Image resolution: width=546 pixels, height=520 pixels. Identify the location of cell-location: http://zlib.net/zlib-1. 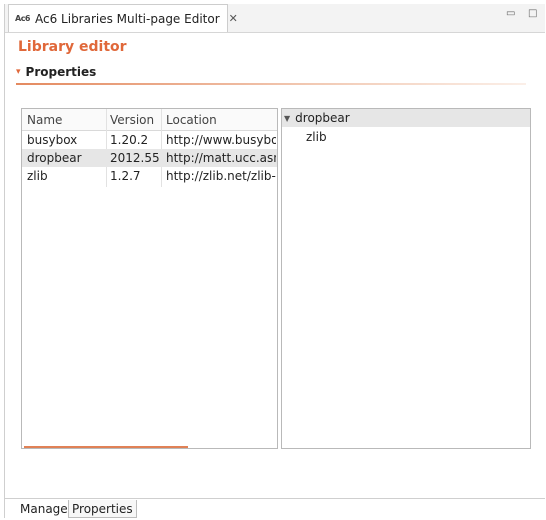
(221, 176).